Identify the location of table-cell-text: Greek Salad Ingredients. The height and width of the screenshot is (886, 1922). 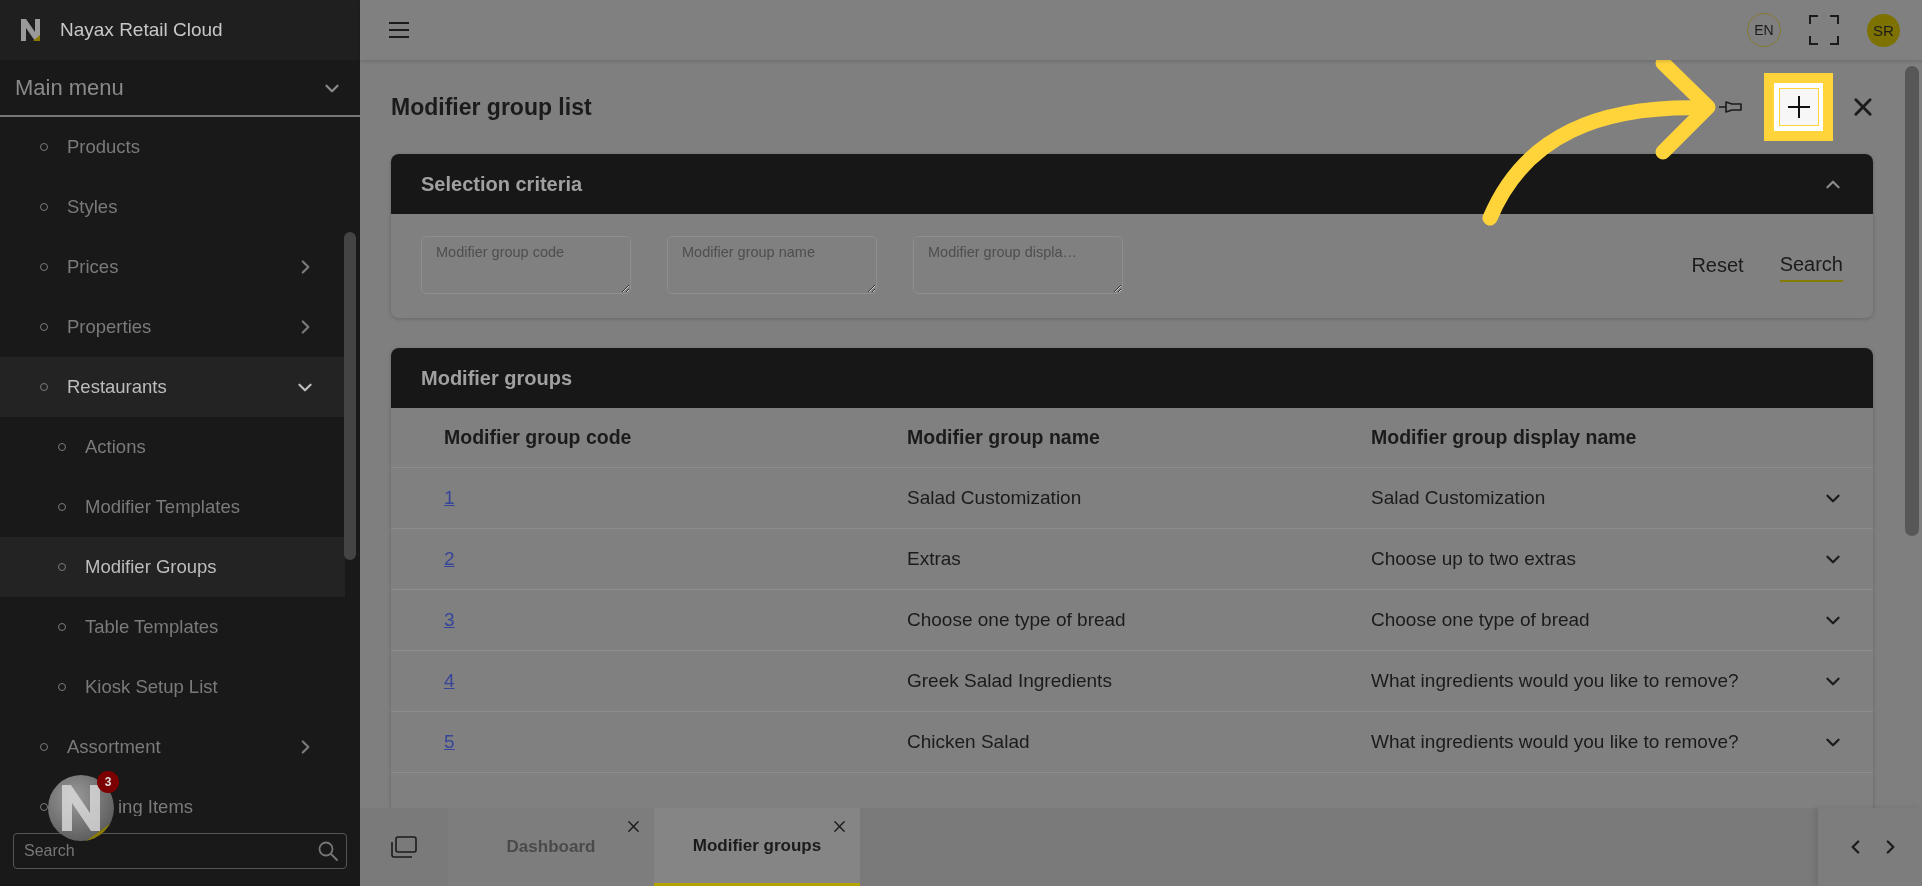
(1010, 681).